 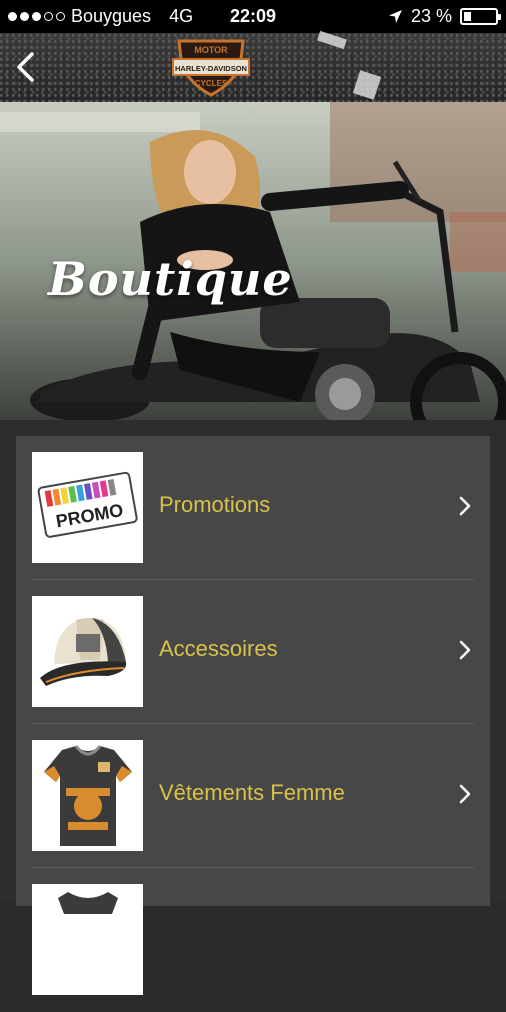 I want to click on back-button, so click(x=28, y=67).